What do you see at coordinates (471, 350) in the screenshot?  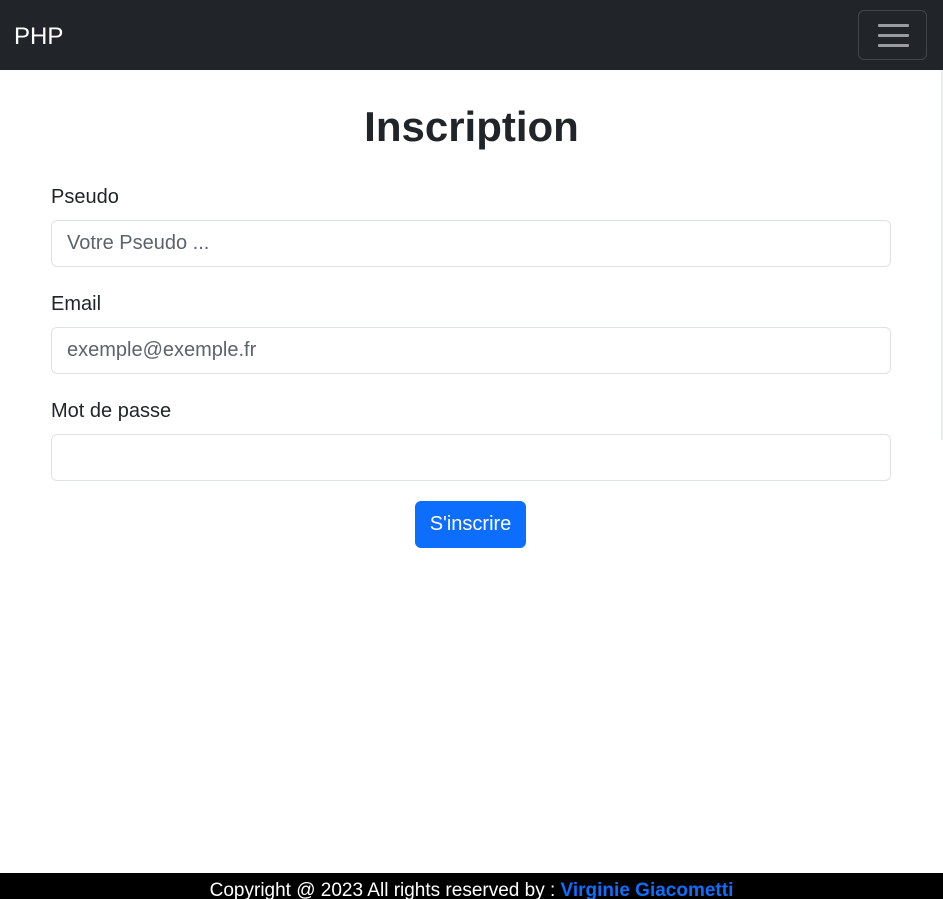 I see `email-input` at bounding box center [471, 350].